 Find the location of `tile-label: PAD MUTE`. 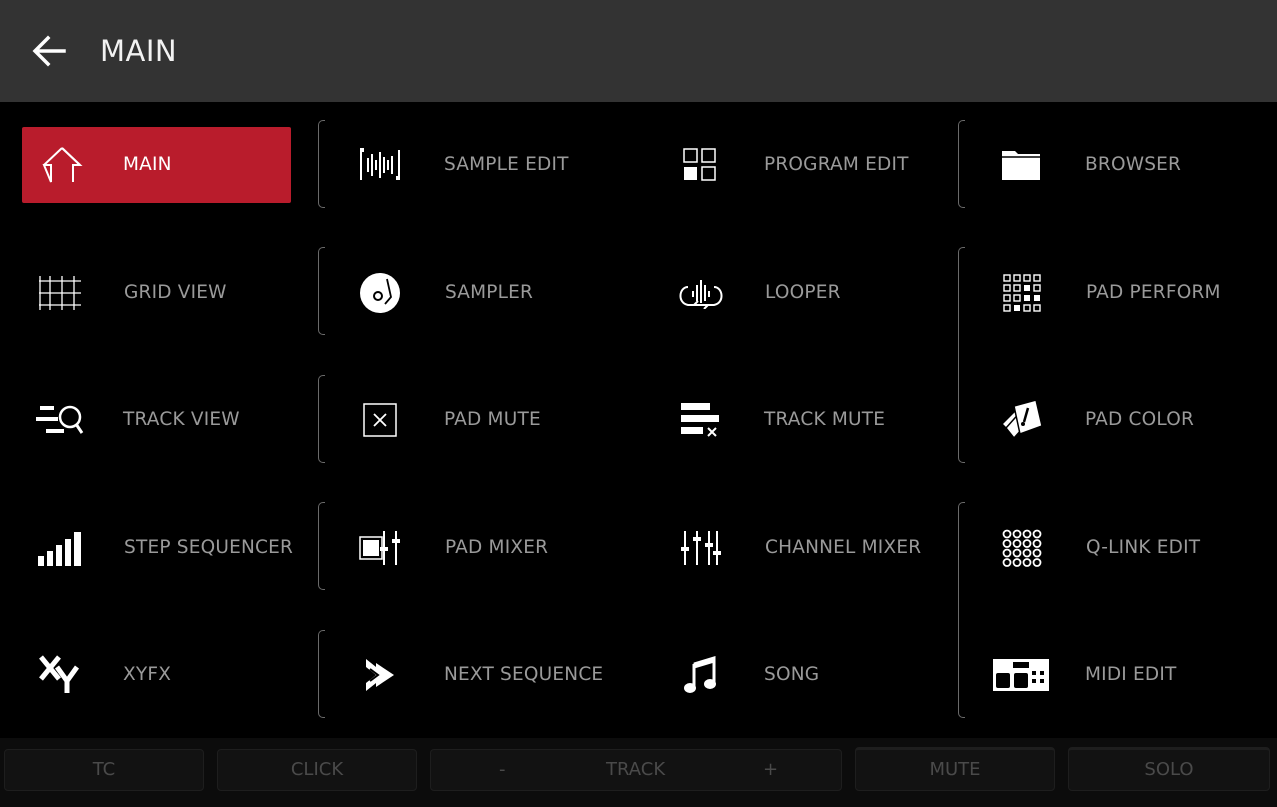

tile-label: PAD MUTE is located at coordinates (492, 419).